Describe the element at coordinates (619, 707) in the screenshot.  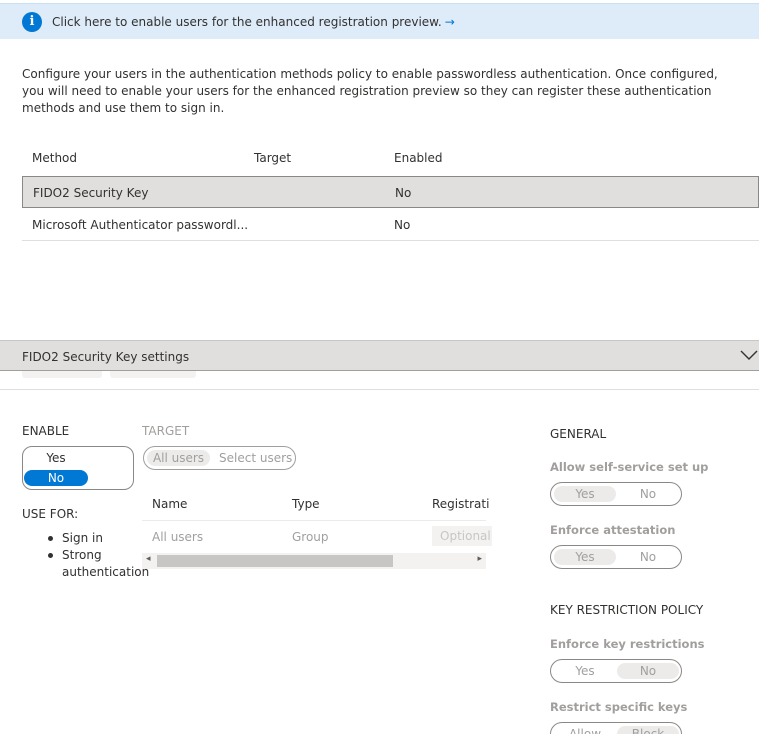
I see `restrict-keys-label: Restrict specific keys` at that location.